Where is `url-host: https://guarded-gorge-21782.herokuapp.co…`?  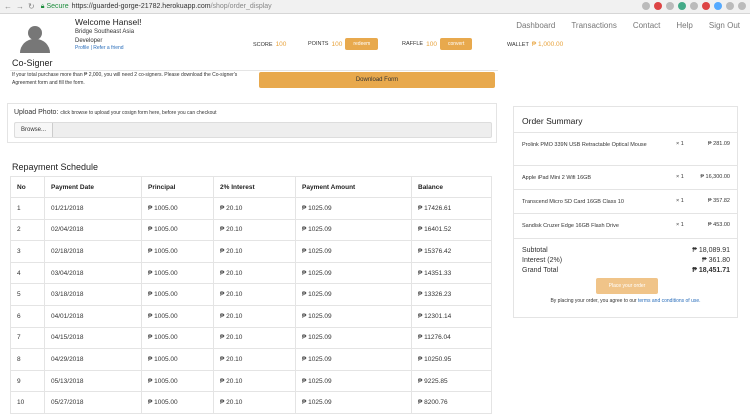 url-host: https://guarded-gorge-21782.herokuapp.co… is located at coordinates (141, 6).